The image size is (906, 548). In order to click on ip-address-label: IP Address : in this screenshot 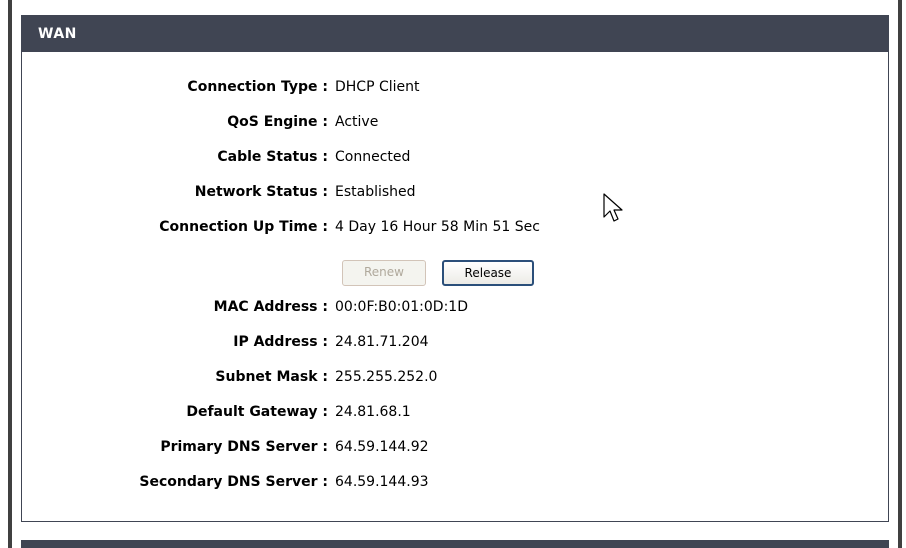, I will do `click(280, 342)`.